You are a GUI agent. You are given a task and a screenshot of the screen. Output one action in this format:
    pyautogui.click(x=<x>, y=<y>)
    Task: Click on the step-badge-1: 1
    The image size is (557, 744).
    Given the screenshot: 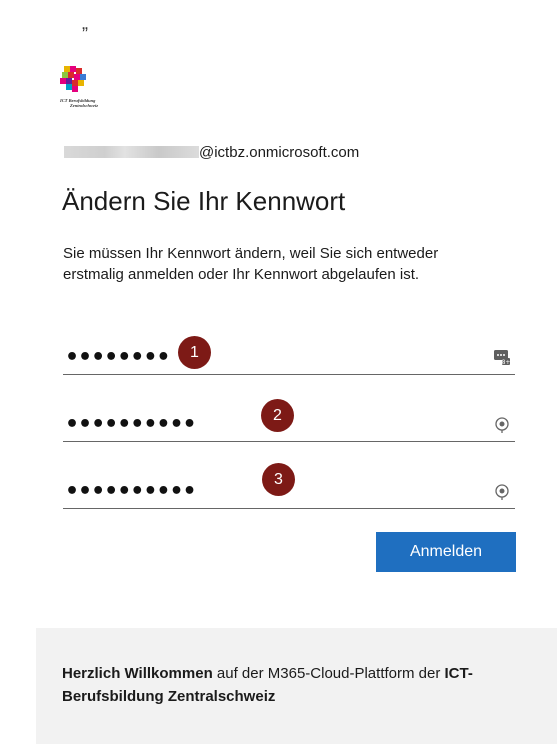 What is the action you would take?
    pyautogui.click(x=194, y=352)
    